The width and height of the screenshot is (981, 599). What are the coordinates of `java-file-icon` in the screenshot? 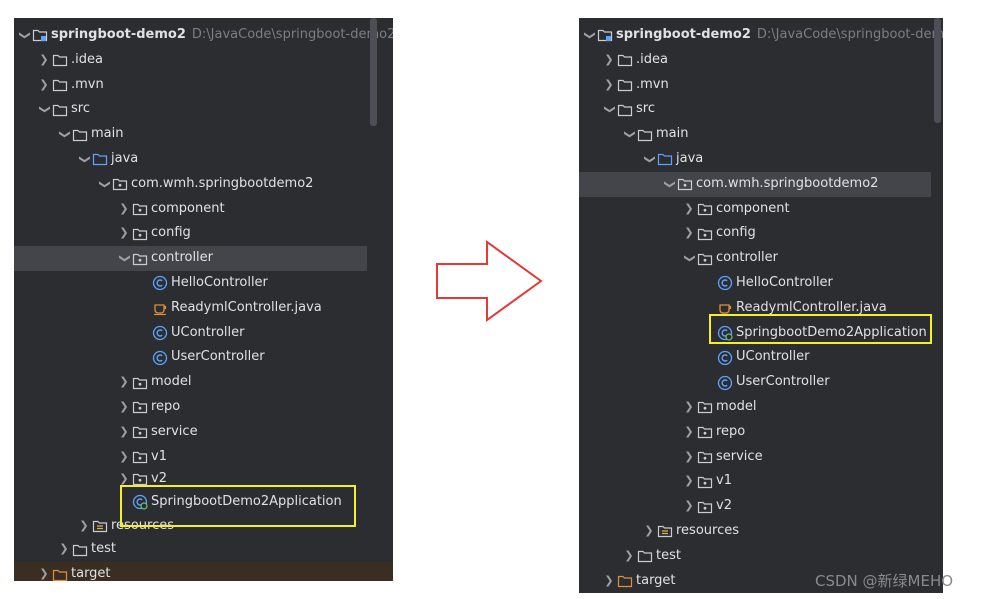 It's located at (160, 308).